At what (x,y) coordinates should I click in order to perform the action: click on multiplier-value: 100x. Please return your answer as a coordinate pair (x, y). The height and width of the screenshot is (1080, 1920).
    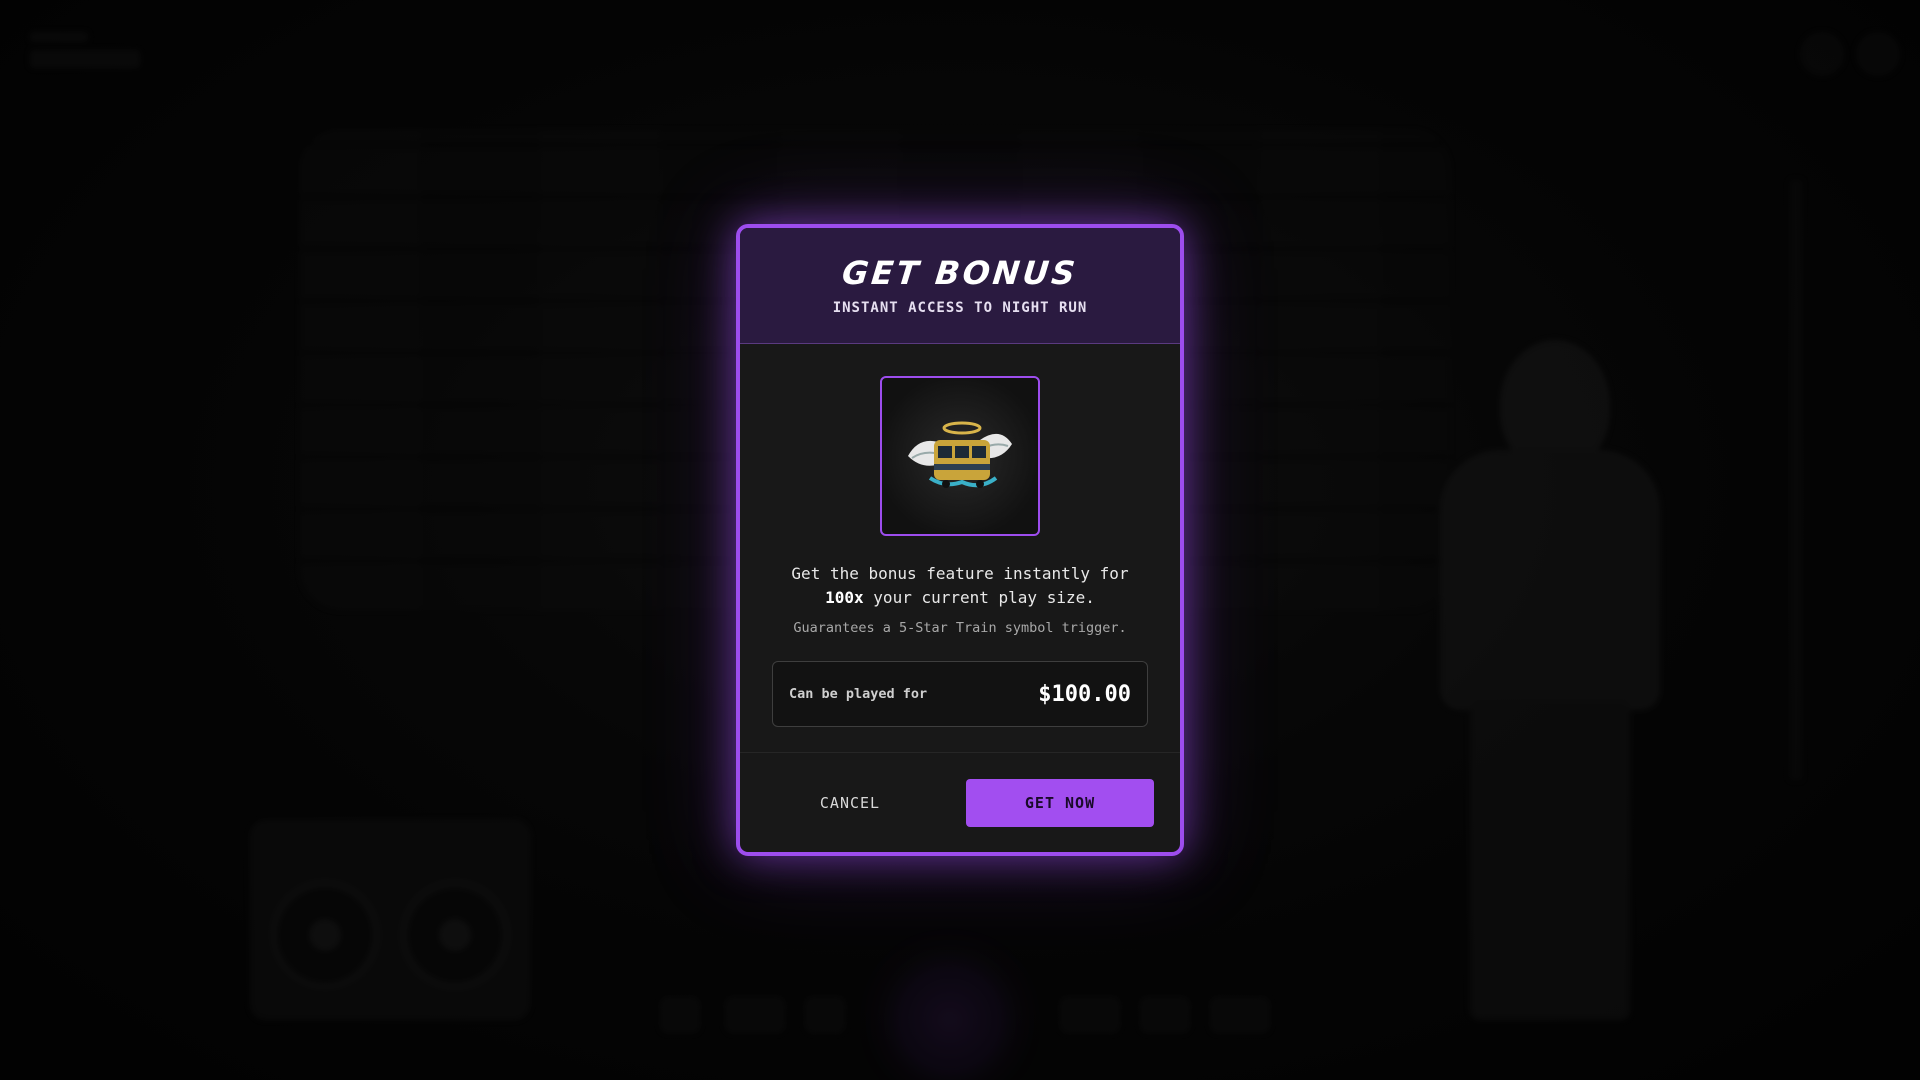
    Looking at the image, I should click on (844, 597).